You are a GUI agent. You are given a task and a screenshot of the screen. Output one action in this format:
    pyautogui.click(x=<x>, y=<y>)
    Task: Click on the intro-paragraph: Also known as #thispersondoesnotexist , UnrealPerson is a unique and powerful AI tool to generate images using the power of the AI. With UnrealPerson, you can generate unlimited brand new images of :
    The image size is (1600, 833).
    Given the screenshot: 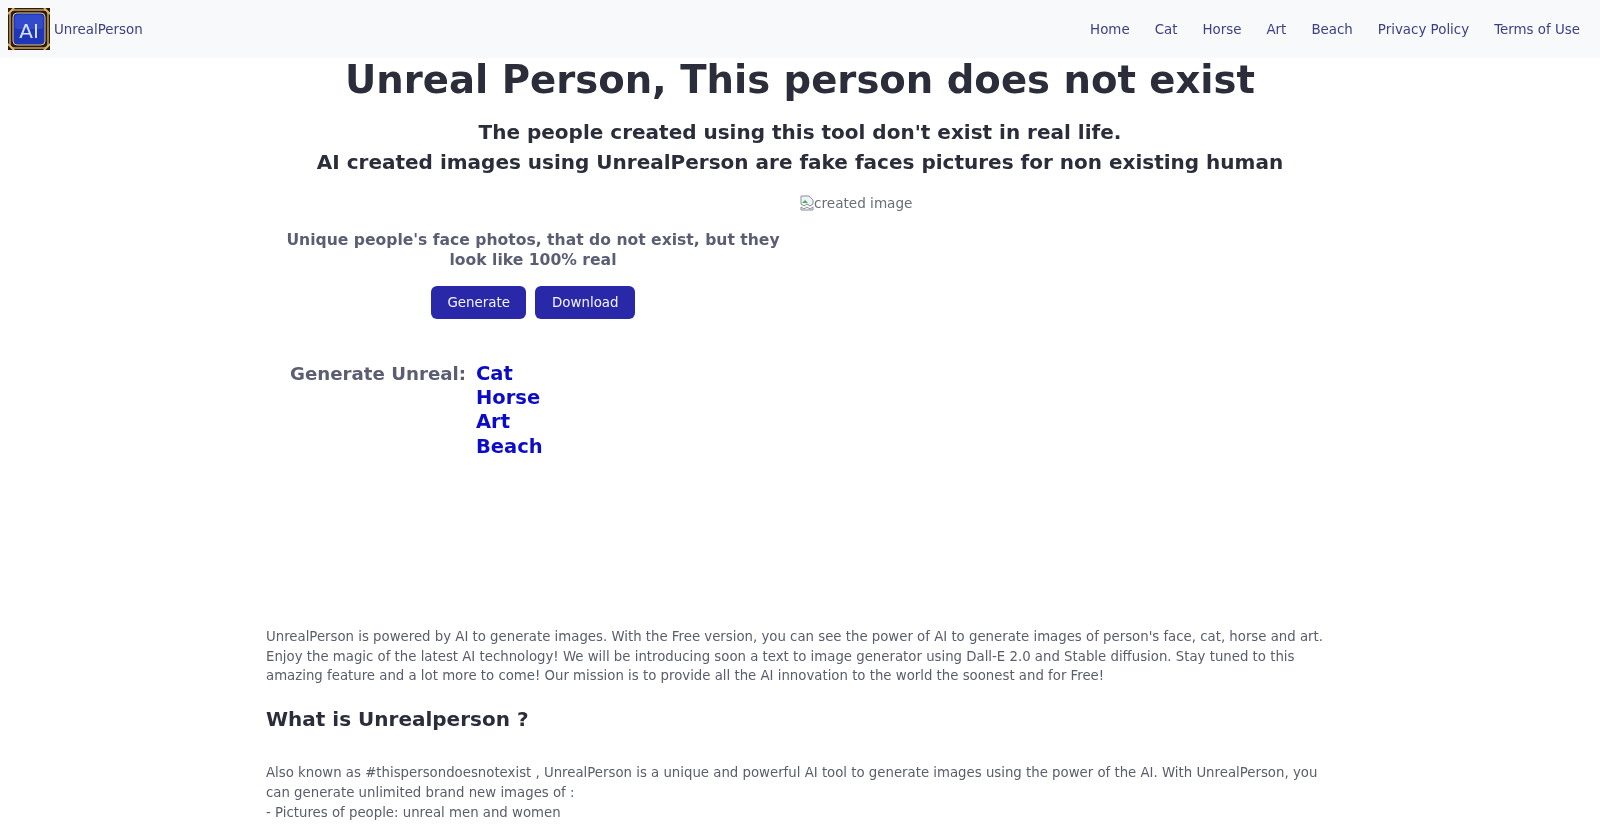 What is the action you would take?
    pyautogui.click(x=792, y=783)
    